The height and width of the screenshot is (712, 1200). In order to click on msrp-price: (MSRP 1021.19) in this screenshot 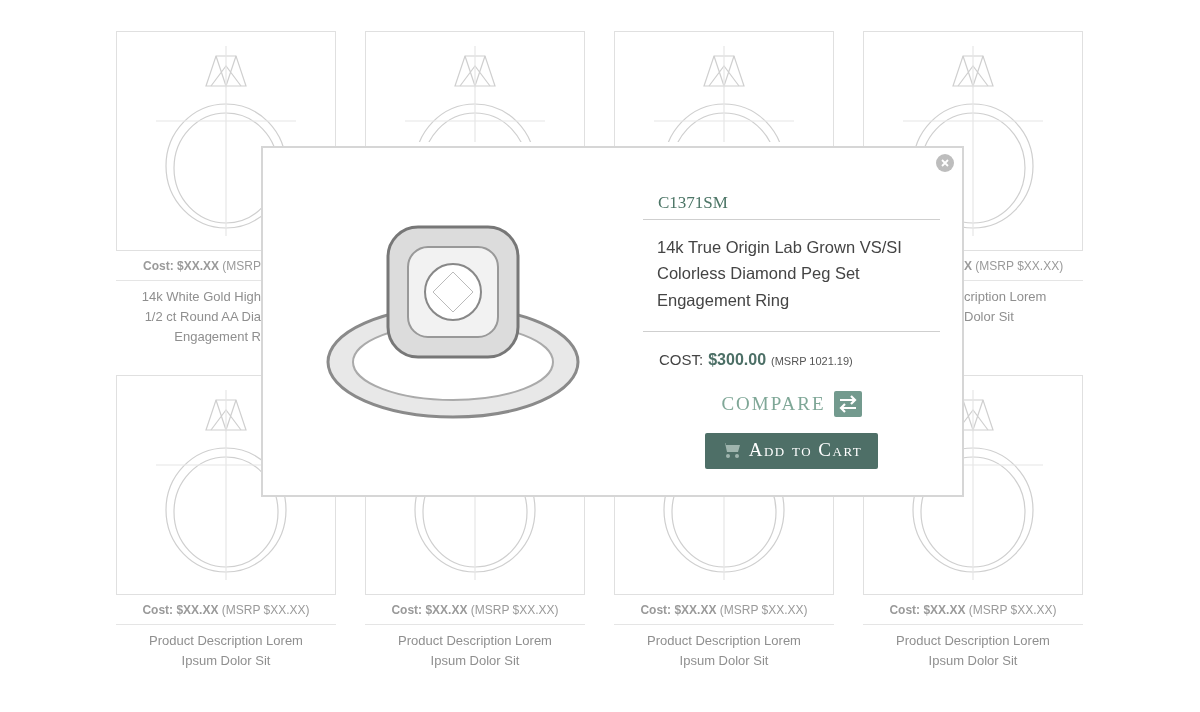, I will do `click(812, 361)`.